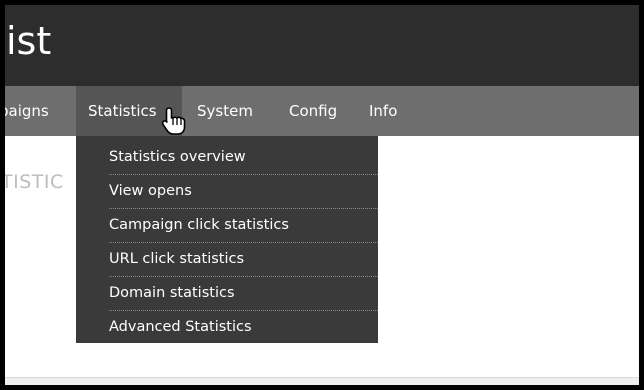 The height and width of the screenshot is (390, 644). What do you see at coordinates (29, 41) in the screenshot?
I see `app-title: ist` at bounding box center [29, 41].